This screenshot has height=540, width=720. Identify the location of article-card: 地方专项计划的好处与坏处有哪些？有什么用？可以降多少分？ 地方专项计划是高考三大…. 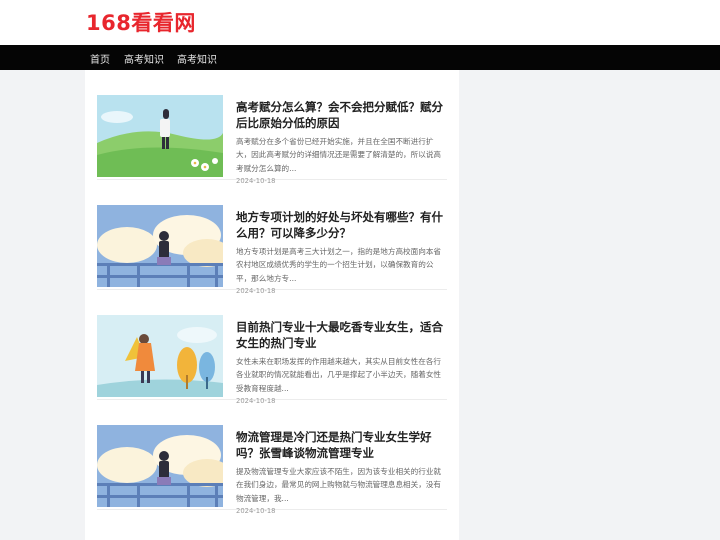
(272, 237).